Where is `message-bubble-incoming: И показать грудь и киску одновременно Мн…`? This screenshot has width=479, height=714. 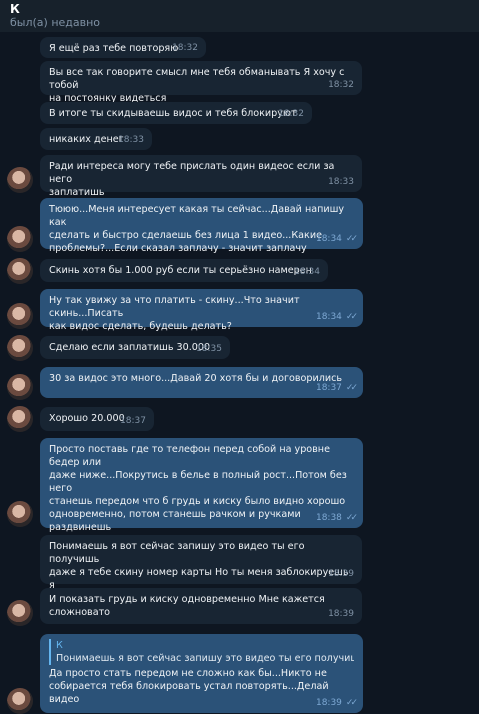
message-bubble-incoming: И показать грудь и киску одновременно Мн… is located at coordinates (201, 606).